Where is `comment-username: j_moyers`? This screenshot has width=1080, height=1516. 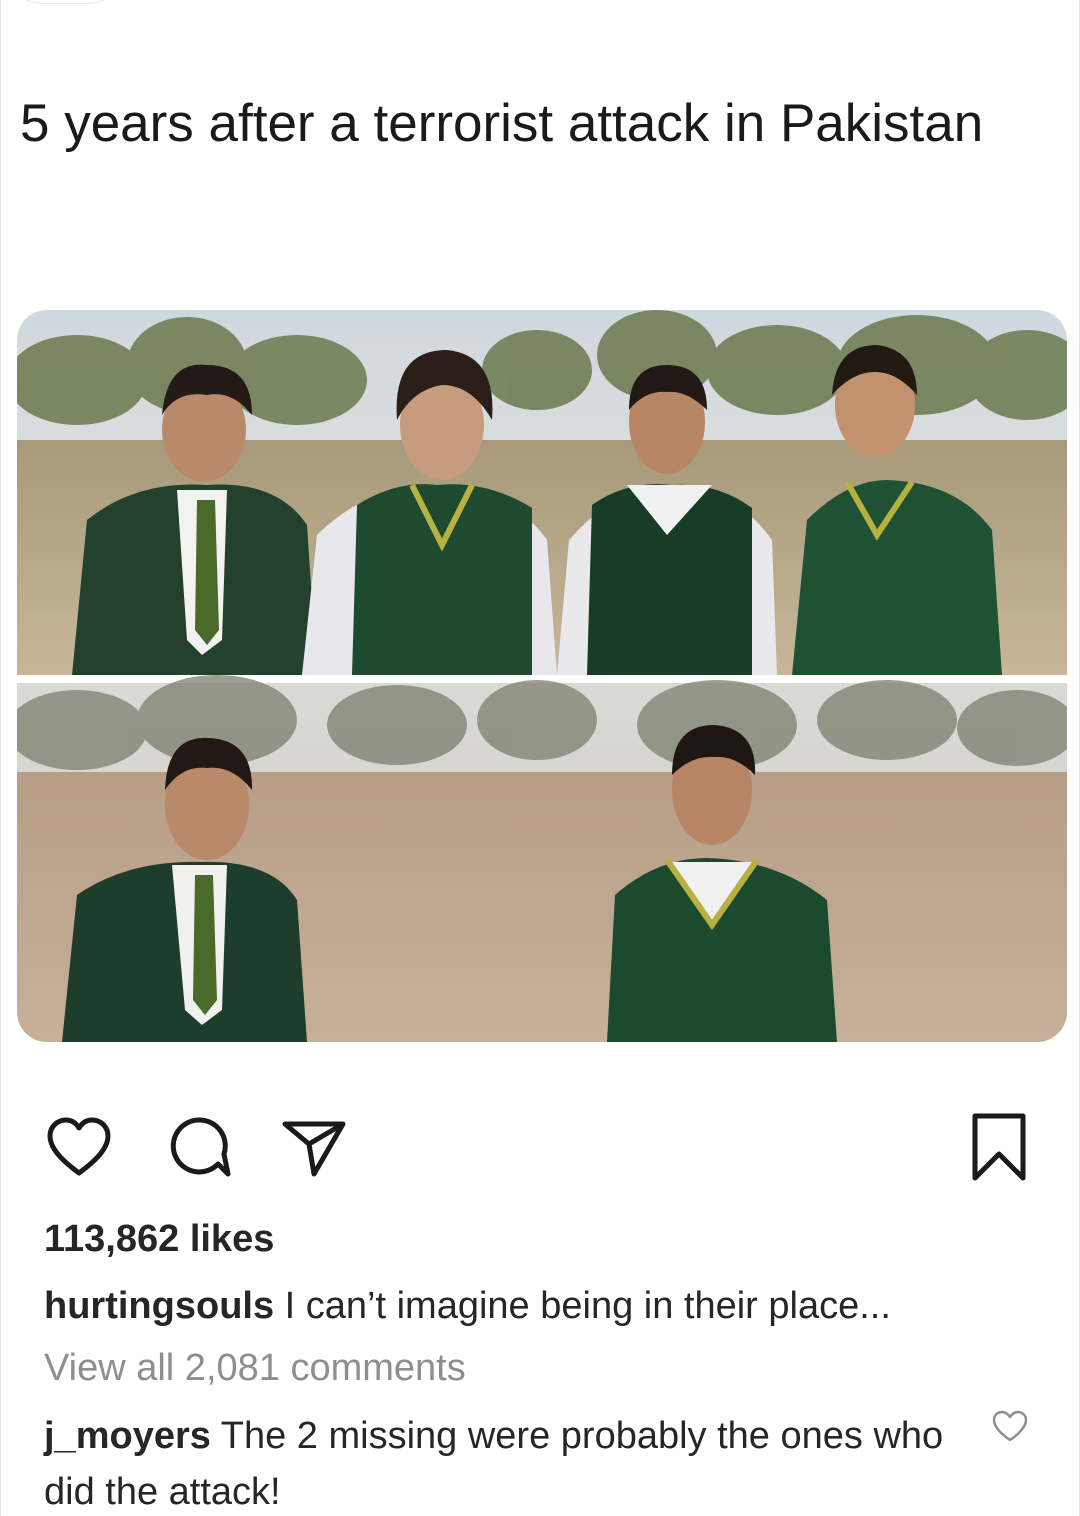
comment-username: j_moyers is located at coordinates (127, 1436).